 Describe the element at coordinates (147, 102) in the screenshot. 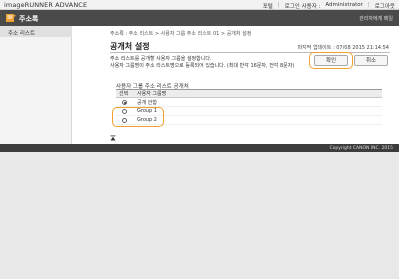

I see `group-name: 공개 안함` at that location.